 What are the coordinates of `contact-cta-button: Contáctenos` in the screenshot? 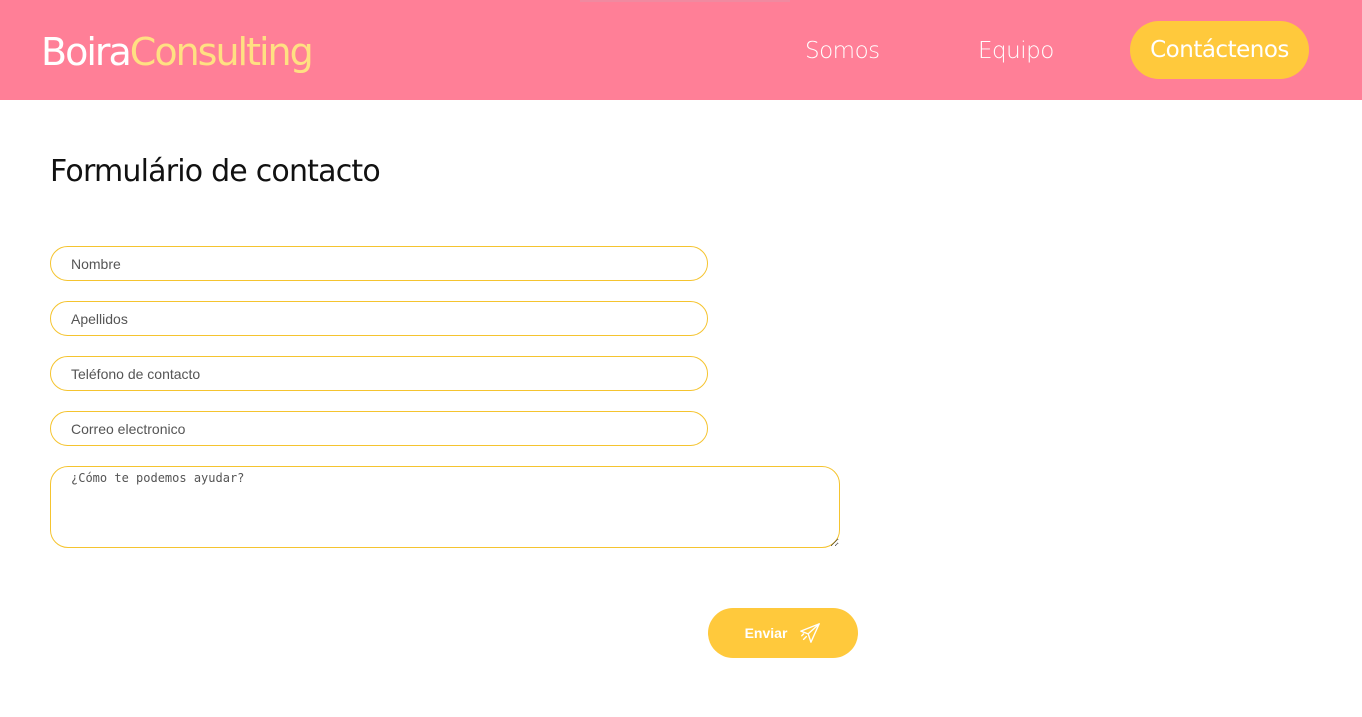 It's located at (1219, 50).